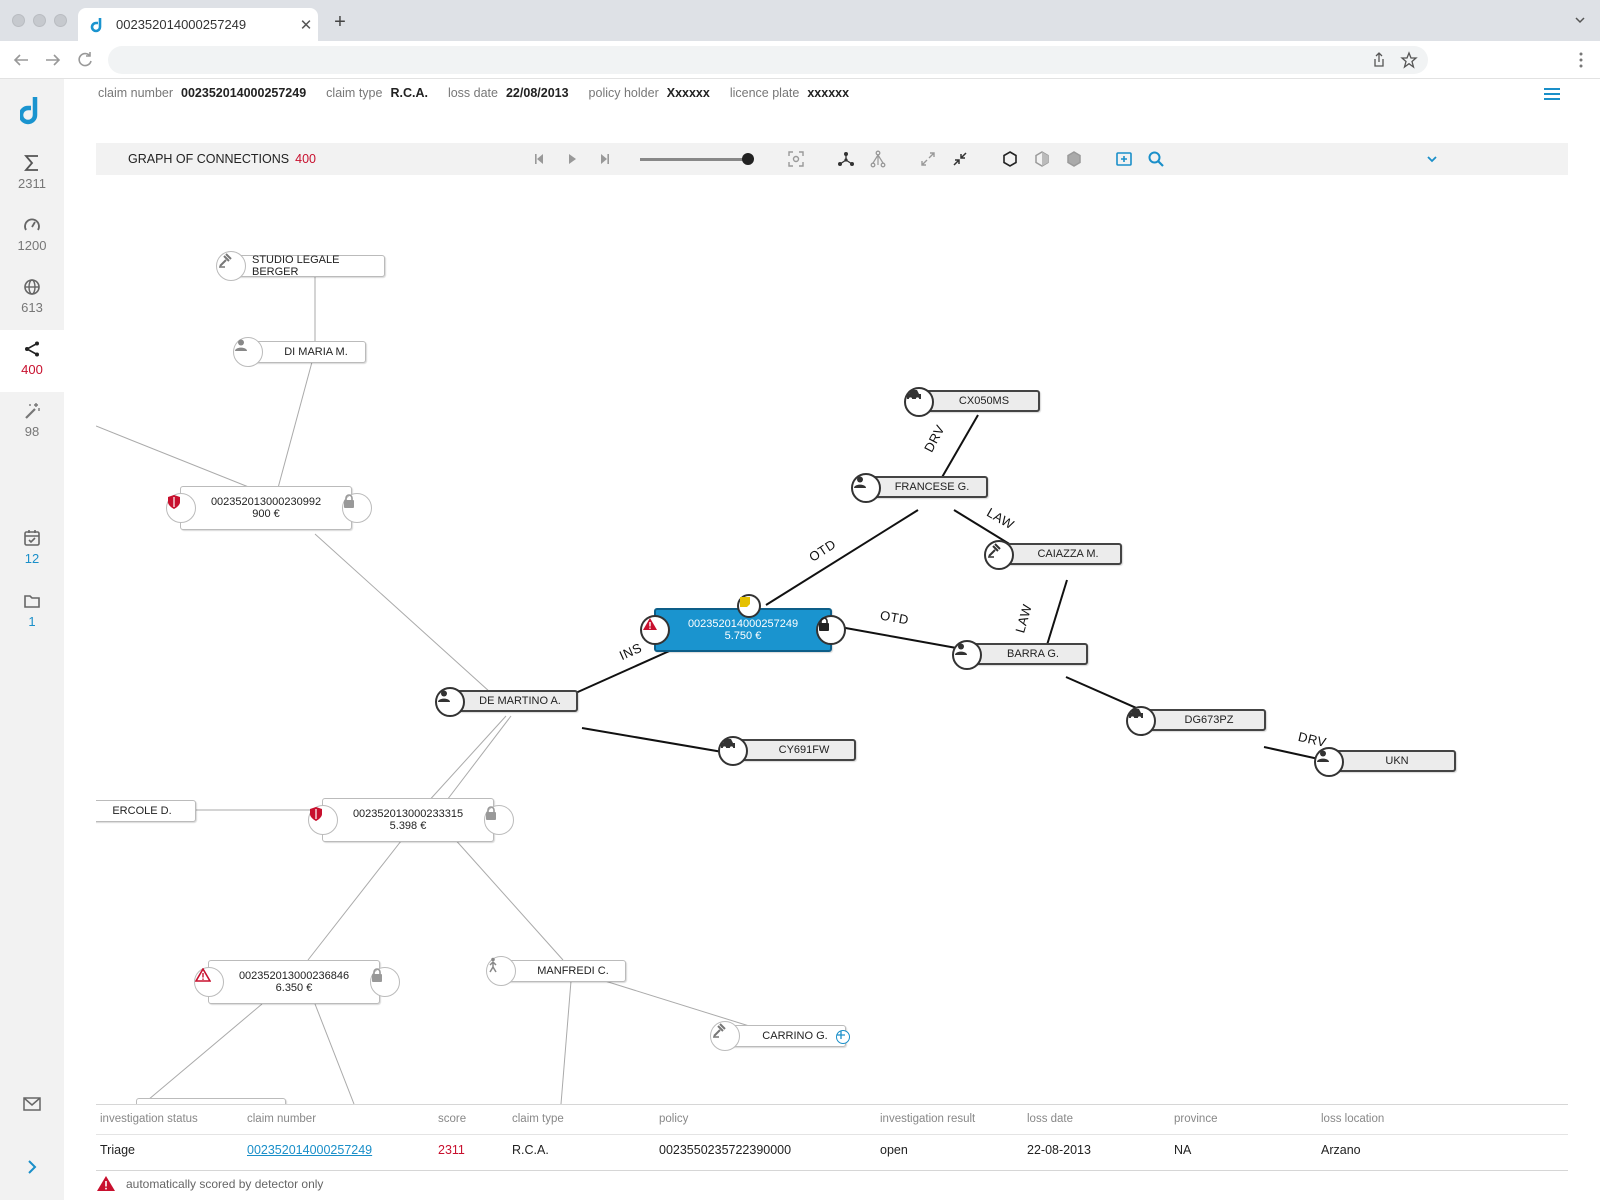  What do you see at coordinates (513, 701) in the screenshot?
I see `graph-node-person: DE MARTINO A.` at bounding box center [513, 701].